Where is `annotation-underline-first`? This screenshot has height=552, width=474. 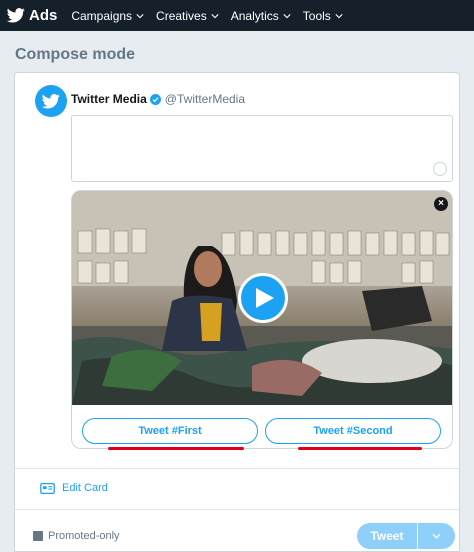 annotation-underline-first is located at coordinates (176, 448).